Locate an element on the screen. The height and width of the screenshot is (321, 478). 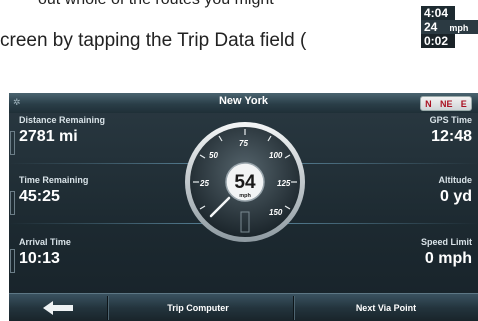
gps-time-field: GPS Time 12:48 is located at coordinates (393, 130).